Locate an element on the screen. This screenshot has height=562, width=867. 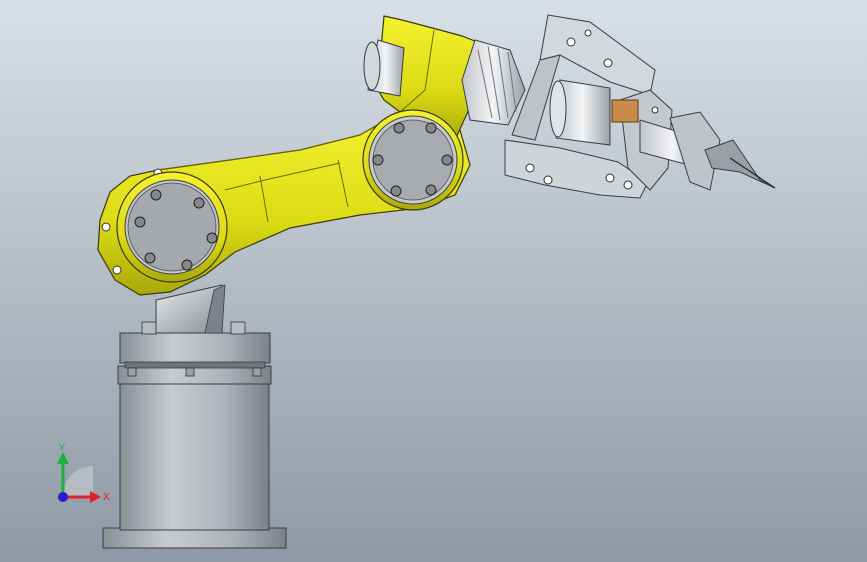
x-axis-label: X is located at coordinates (106, 497).